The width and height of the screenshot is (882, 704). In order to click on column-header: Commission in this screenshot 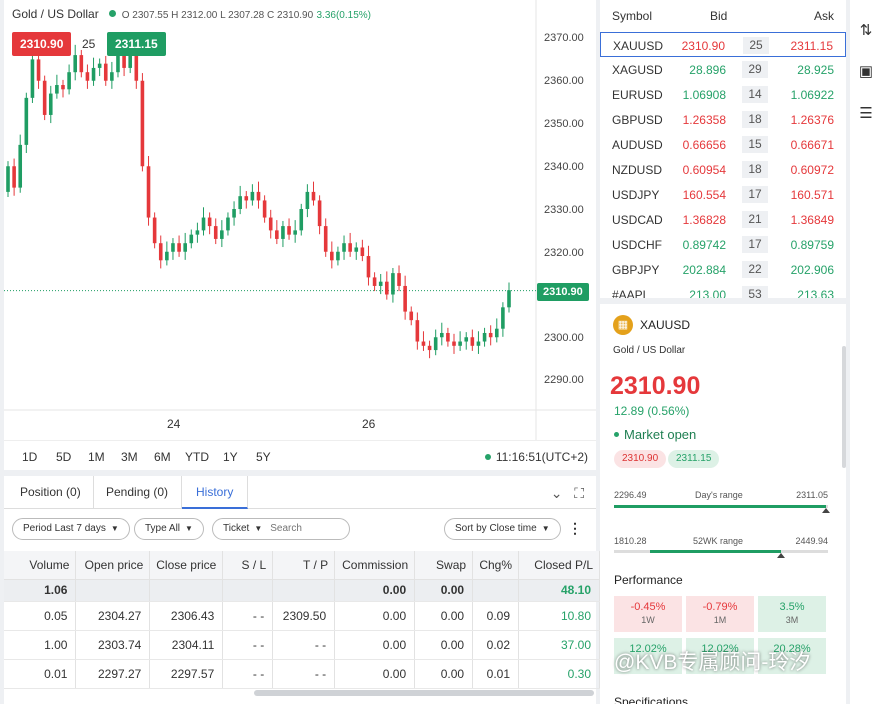, I will do `click(375, 565)`.